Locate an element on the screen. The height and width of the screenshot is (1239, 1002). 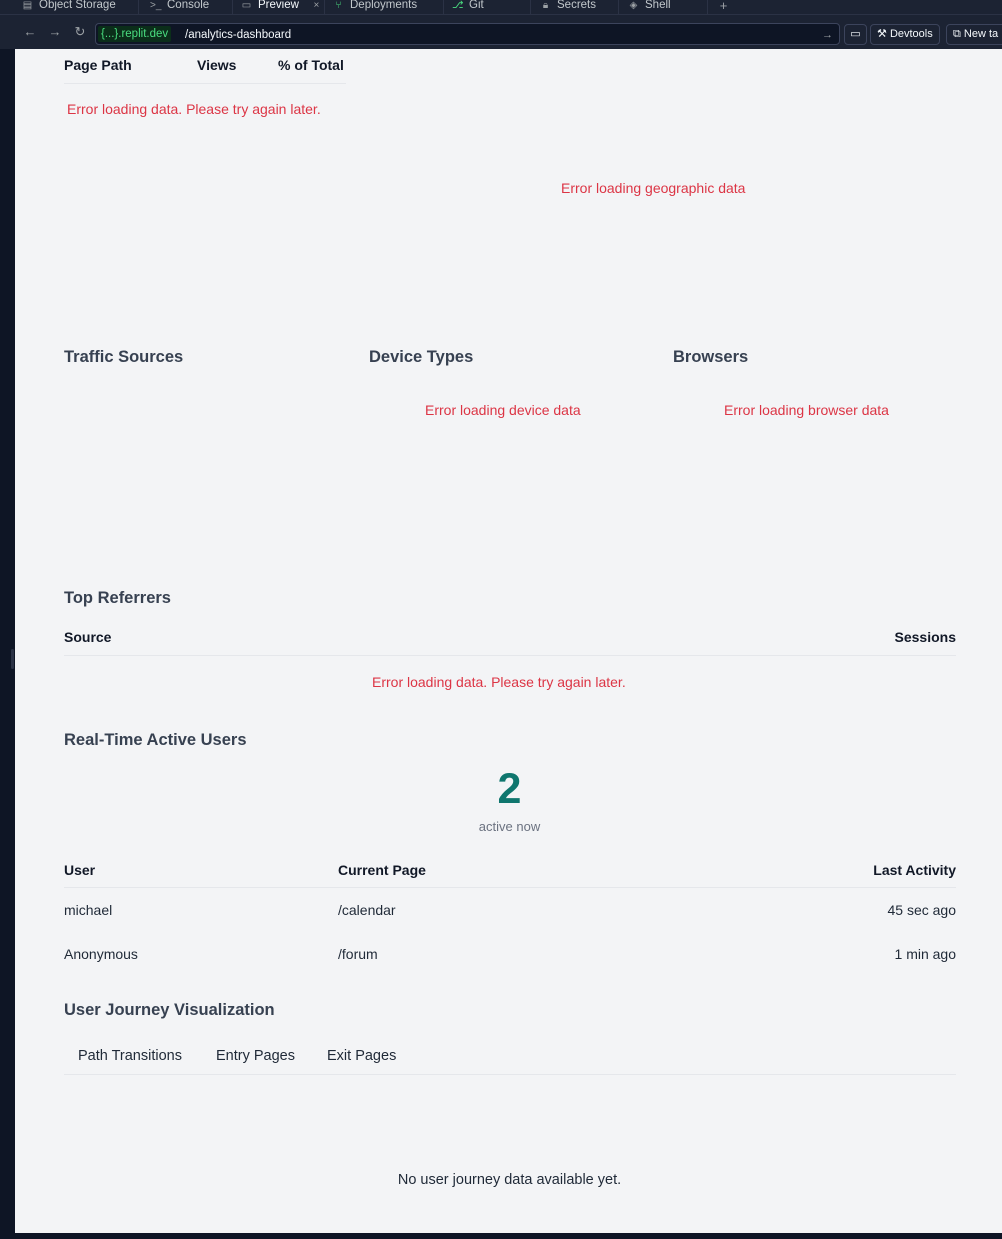
deploy-icon: ⑂ is located at coordinates (338, 5).